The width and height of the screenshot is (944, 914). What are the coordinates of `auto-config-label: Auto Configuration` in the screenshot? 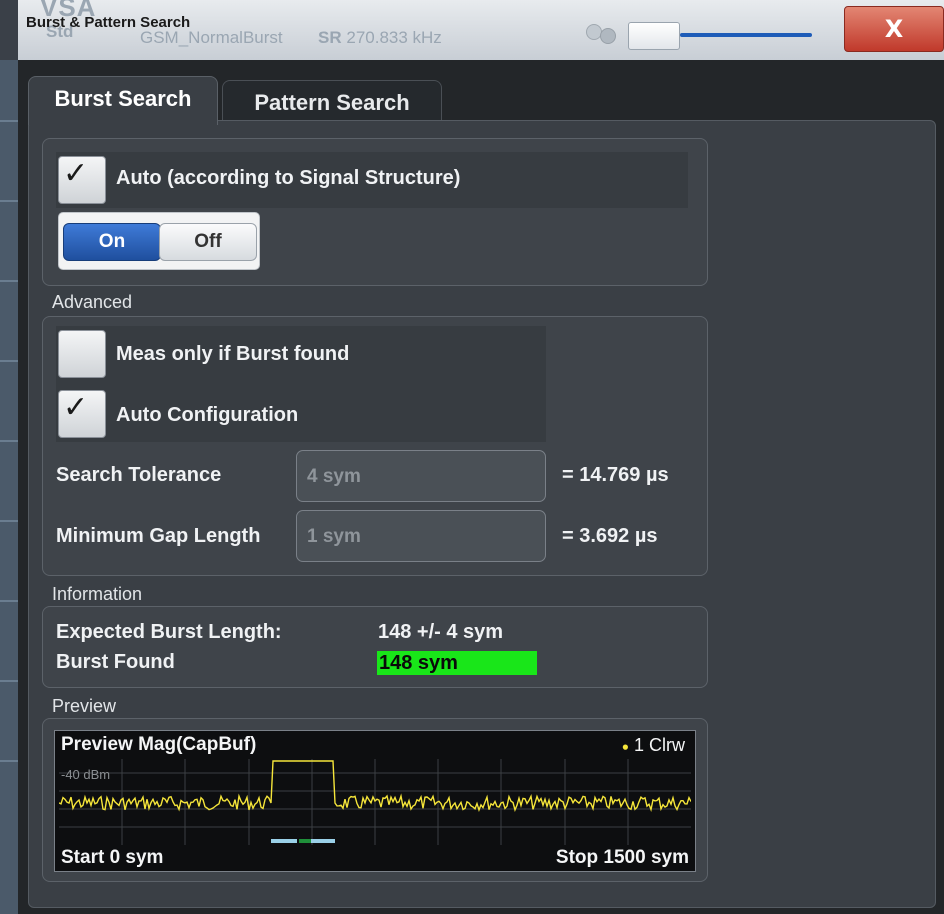 It's located at (207, 415).